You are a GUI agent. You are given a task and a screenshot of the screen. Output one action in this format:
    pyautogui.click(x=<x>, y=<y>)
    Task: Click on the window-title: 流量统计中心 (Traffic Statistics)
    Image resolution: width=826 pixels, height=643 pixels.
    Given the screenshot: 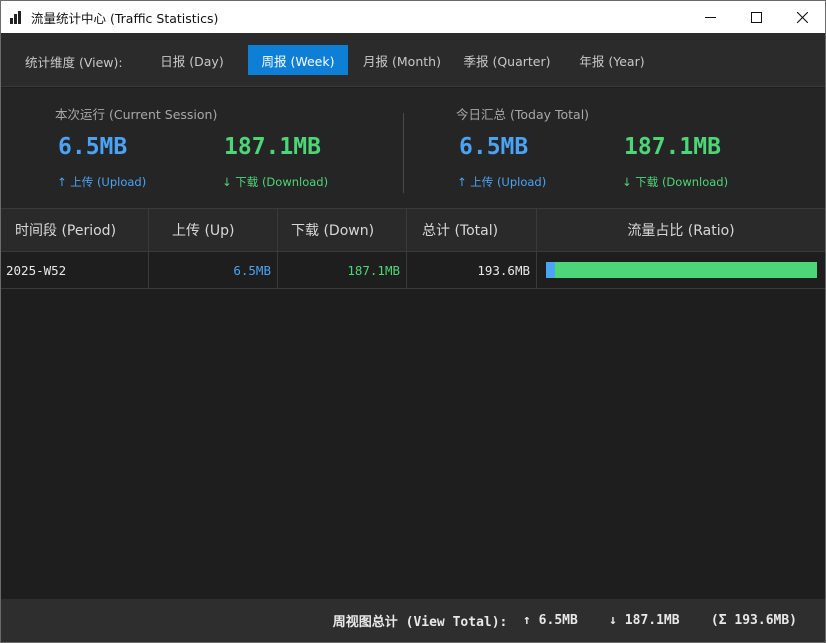 What is the action you would take?
    pyautogui.click(x=125, y=18)
    